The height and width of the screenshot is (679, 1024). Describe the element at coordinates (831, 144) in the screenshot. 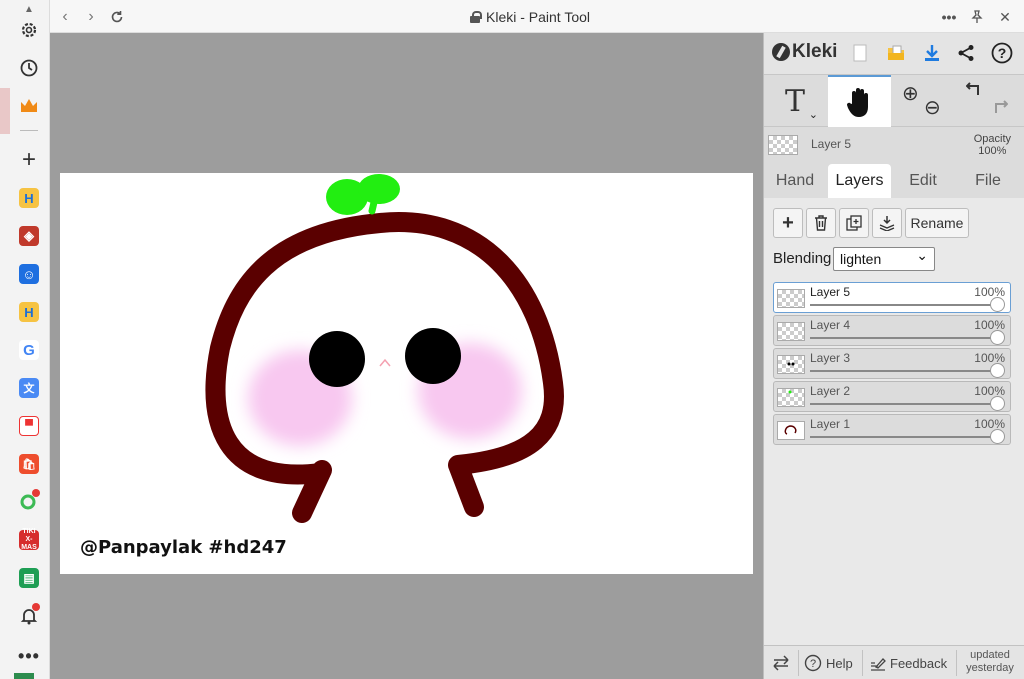

I see `current-layer-name: Layer 5` at that location.